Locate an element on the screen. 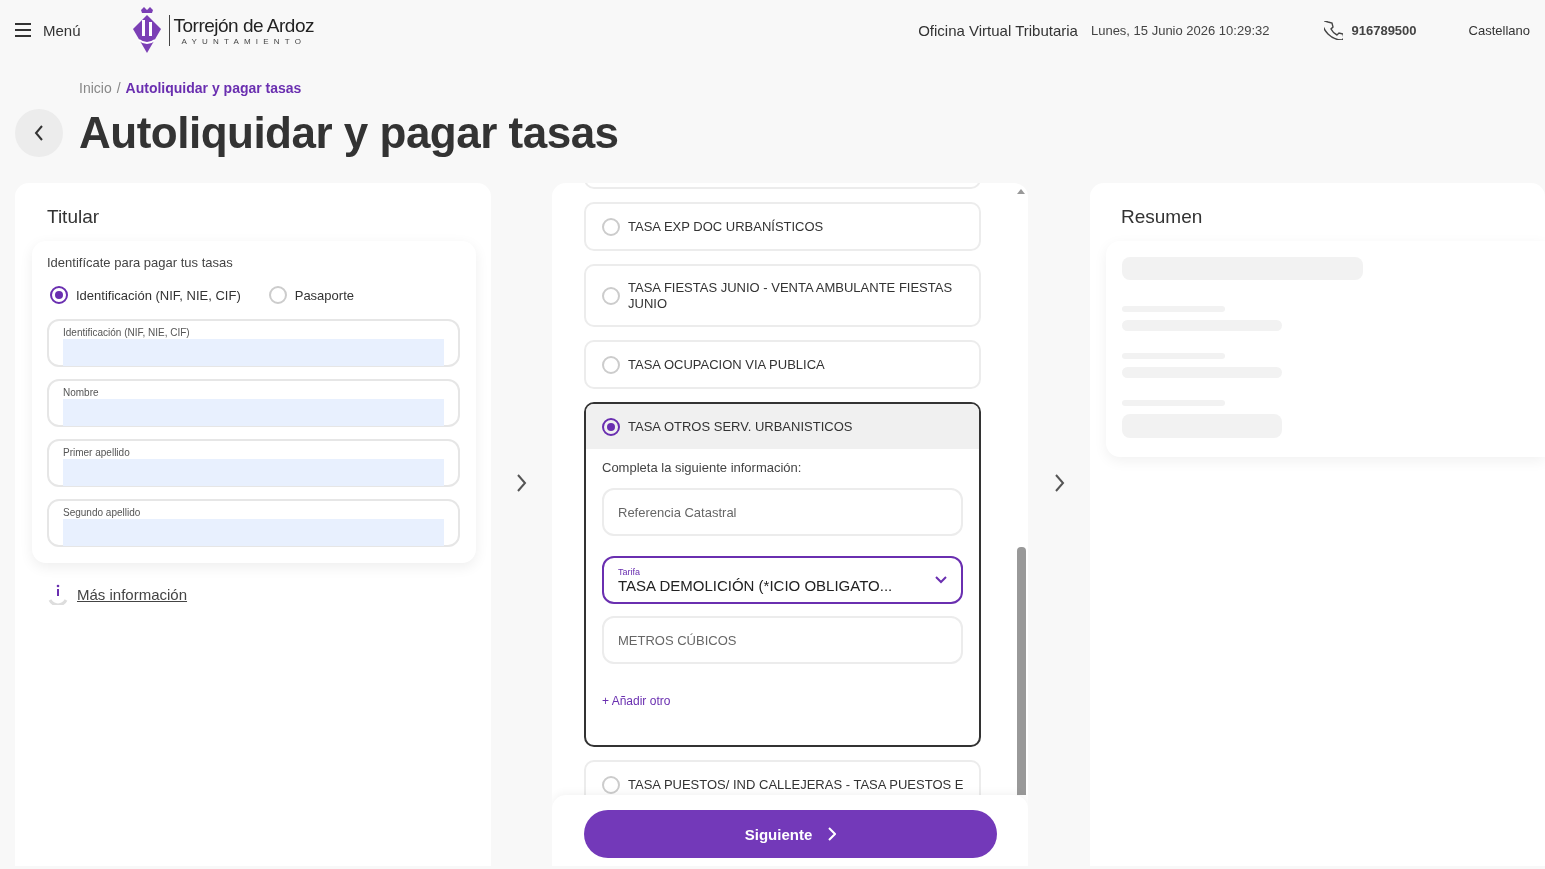 This screenshot has height=869, width=1545. back-button is located at coordinates (39, 133).